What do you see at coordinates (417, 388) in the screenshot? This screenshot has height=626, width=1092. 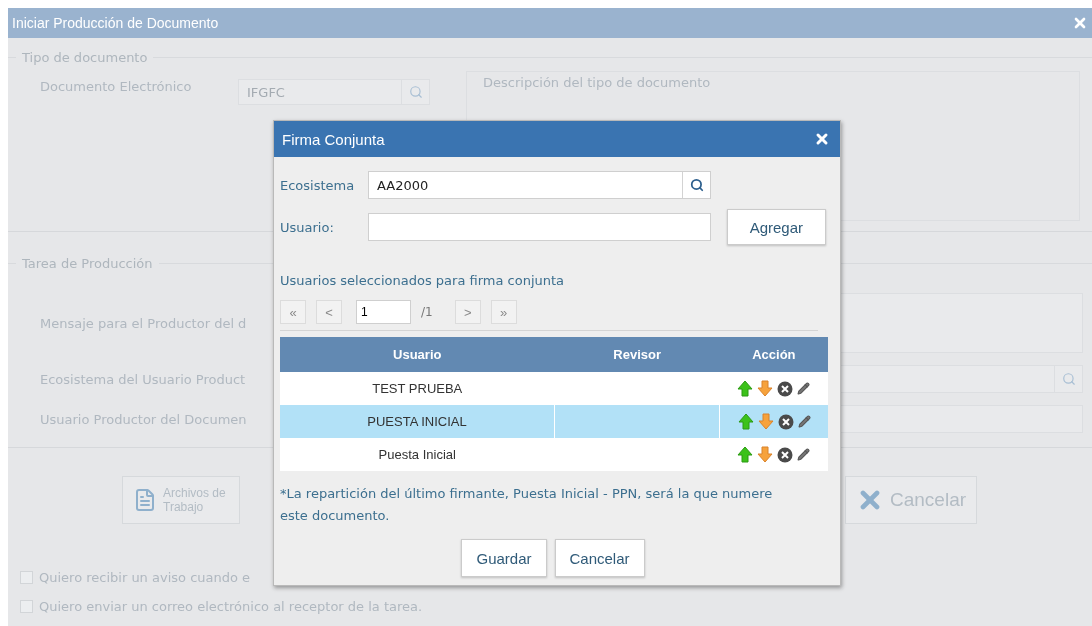 I see `table-cell: TEST PRUEBA` at bounding box center [417, 388].